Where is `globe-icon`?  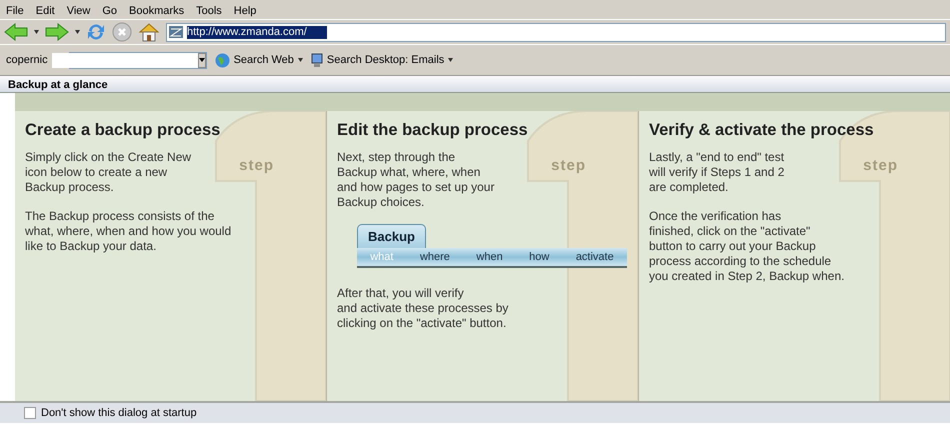
globe-icon is located at coordinates (222, 60).